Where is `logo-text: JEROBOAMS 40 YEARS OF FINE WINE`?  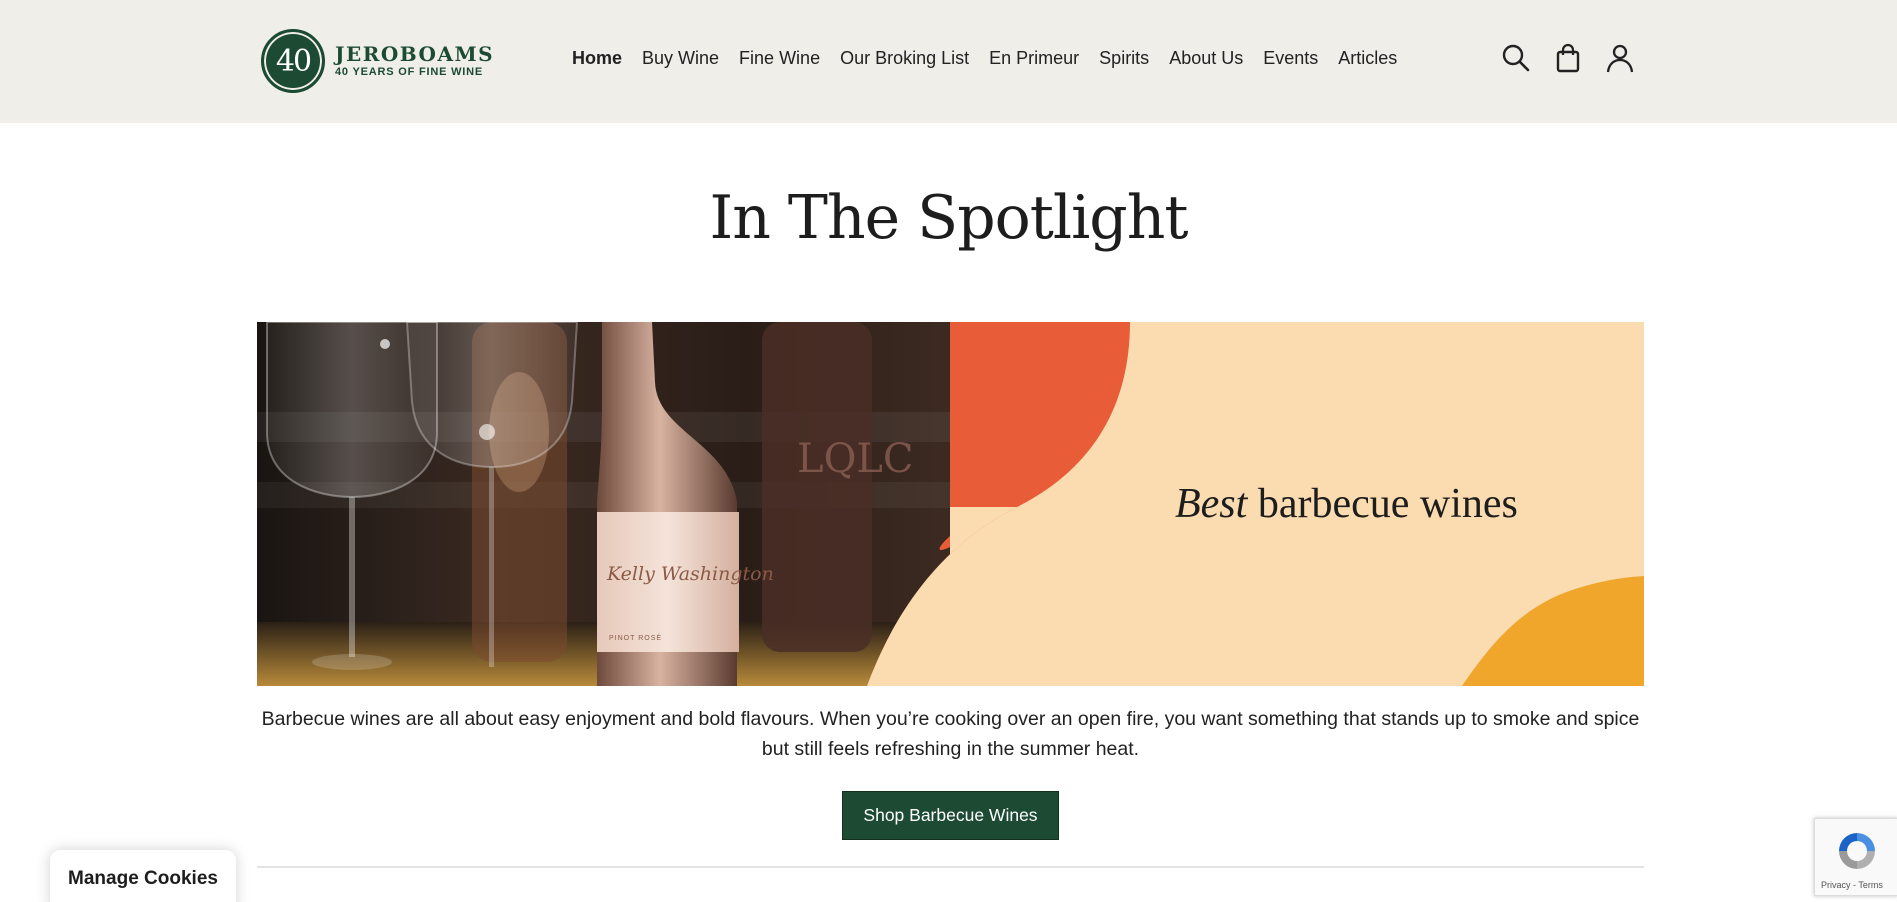 logo-text: JEROBOAMS 40 YEARS OF FINE WINE is located at coordinates (414, 61).